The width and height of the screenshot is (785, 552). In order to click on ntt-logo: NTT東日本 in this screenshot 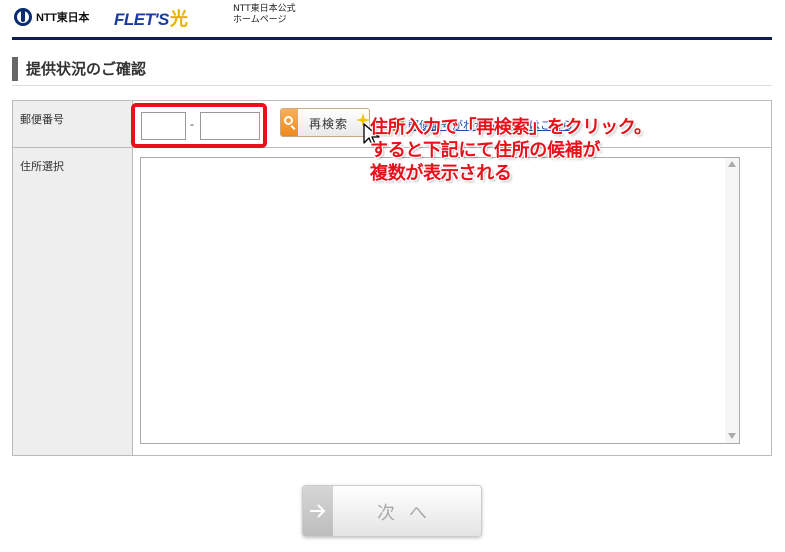, I will do `click(51, 17)`.